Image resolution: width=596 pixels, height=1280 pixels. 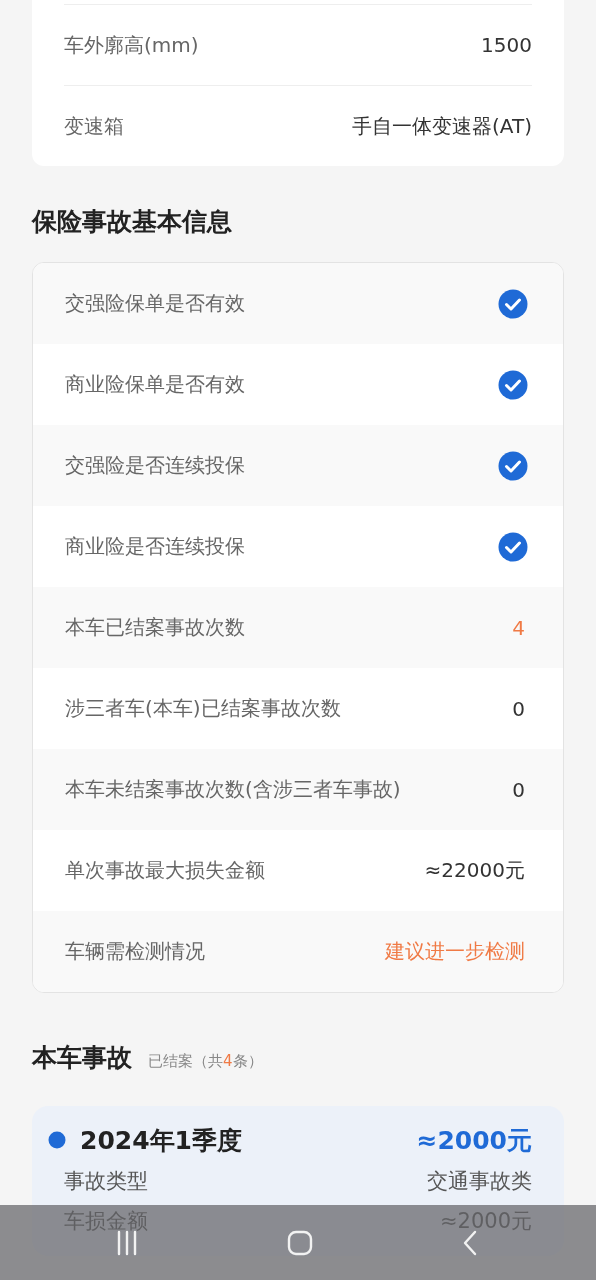 I want to click on row-label: 交强险是否连续投保, so click(x=155, y=465).